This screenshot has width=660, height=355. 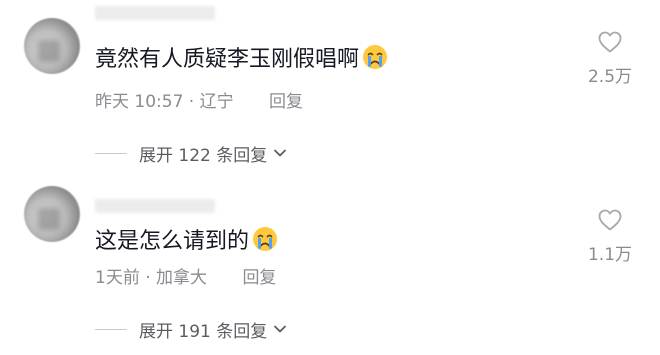 I want to click on comment-text-content: 竟然有人质疑李玉刚假唱啊, so click(x=227, y=59).